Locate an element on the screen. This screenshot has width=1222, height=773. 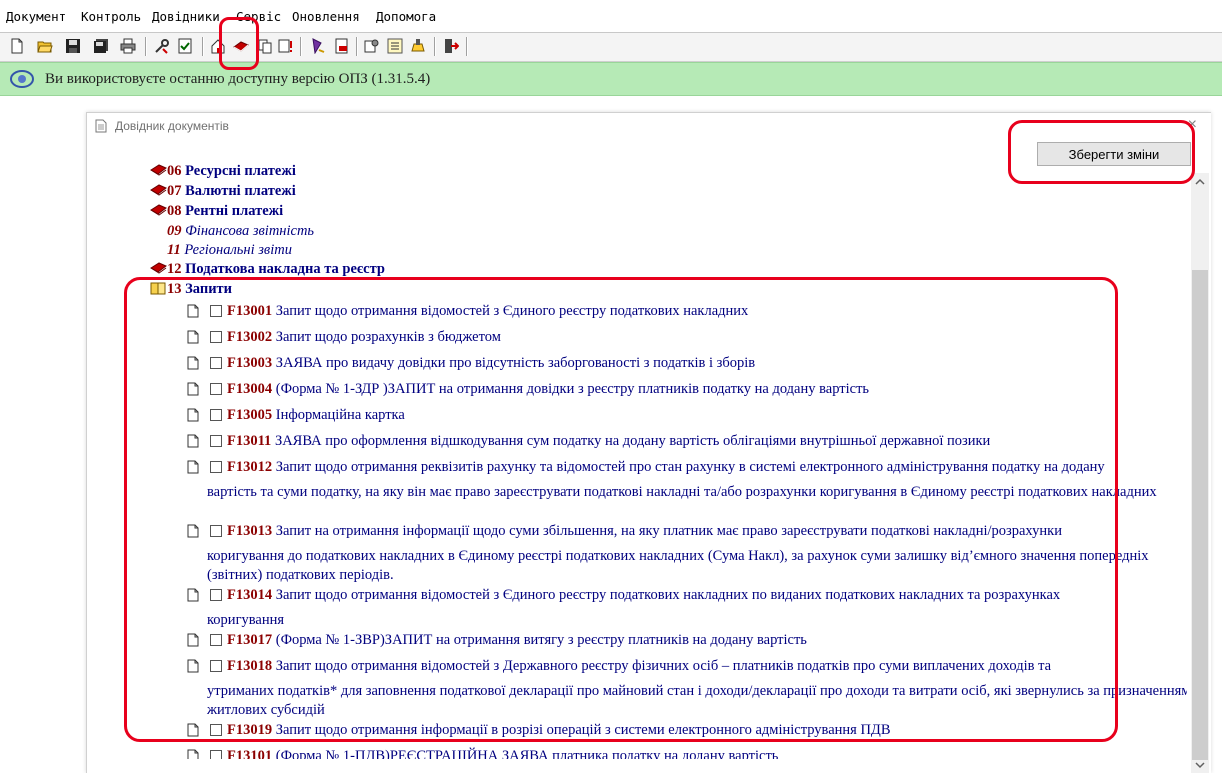
scrollbar-thumb is located at coordinates (1200, 515).